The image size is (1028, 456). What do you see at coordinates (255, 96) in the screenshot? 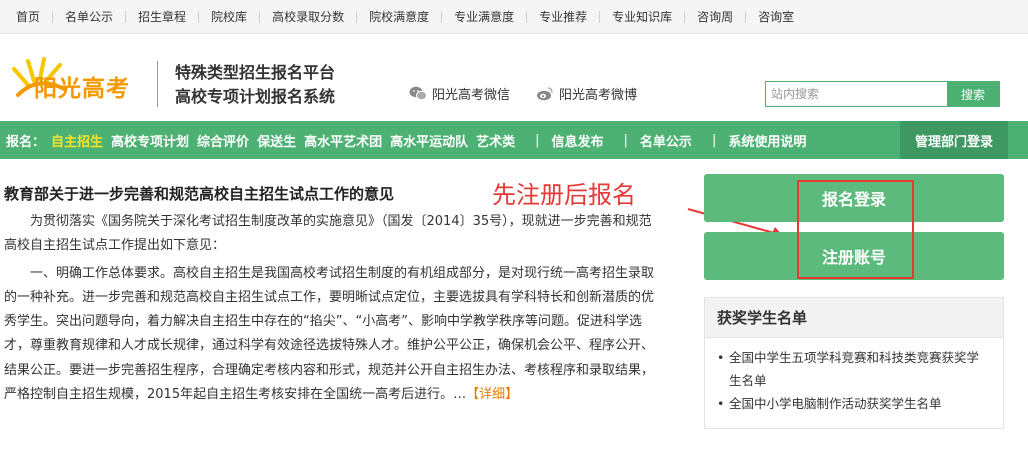
I see `platform-line-2: 高校专项计划报名系统` at bounding box center [255, 96].